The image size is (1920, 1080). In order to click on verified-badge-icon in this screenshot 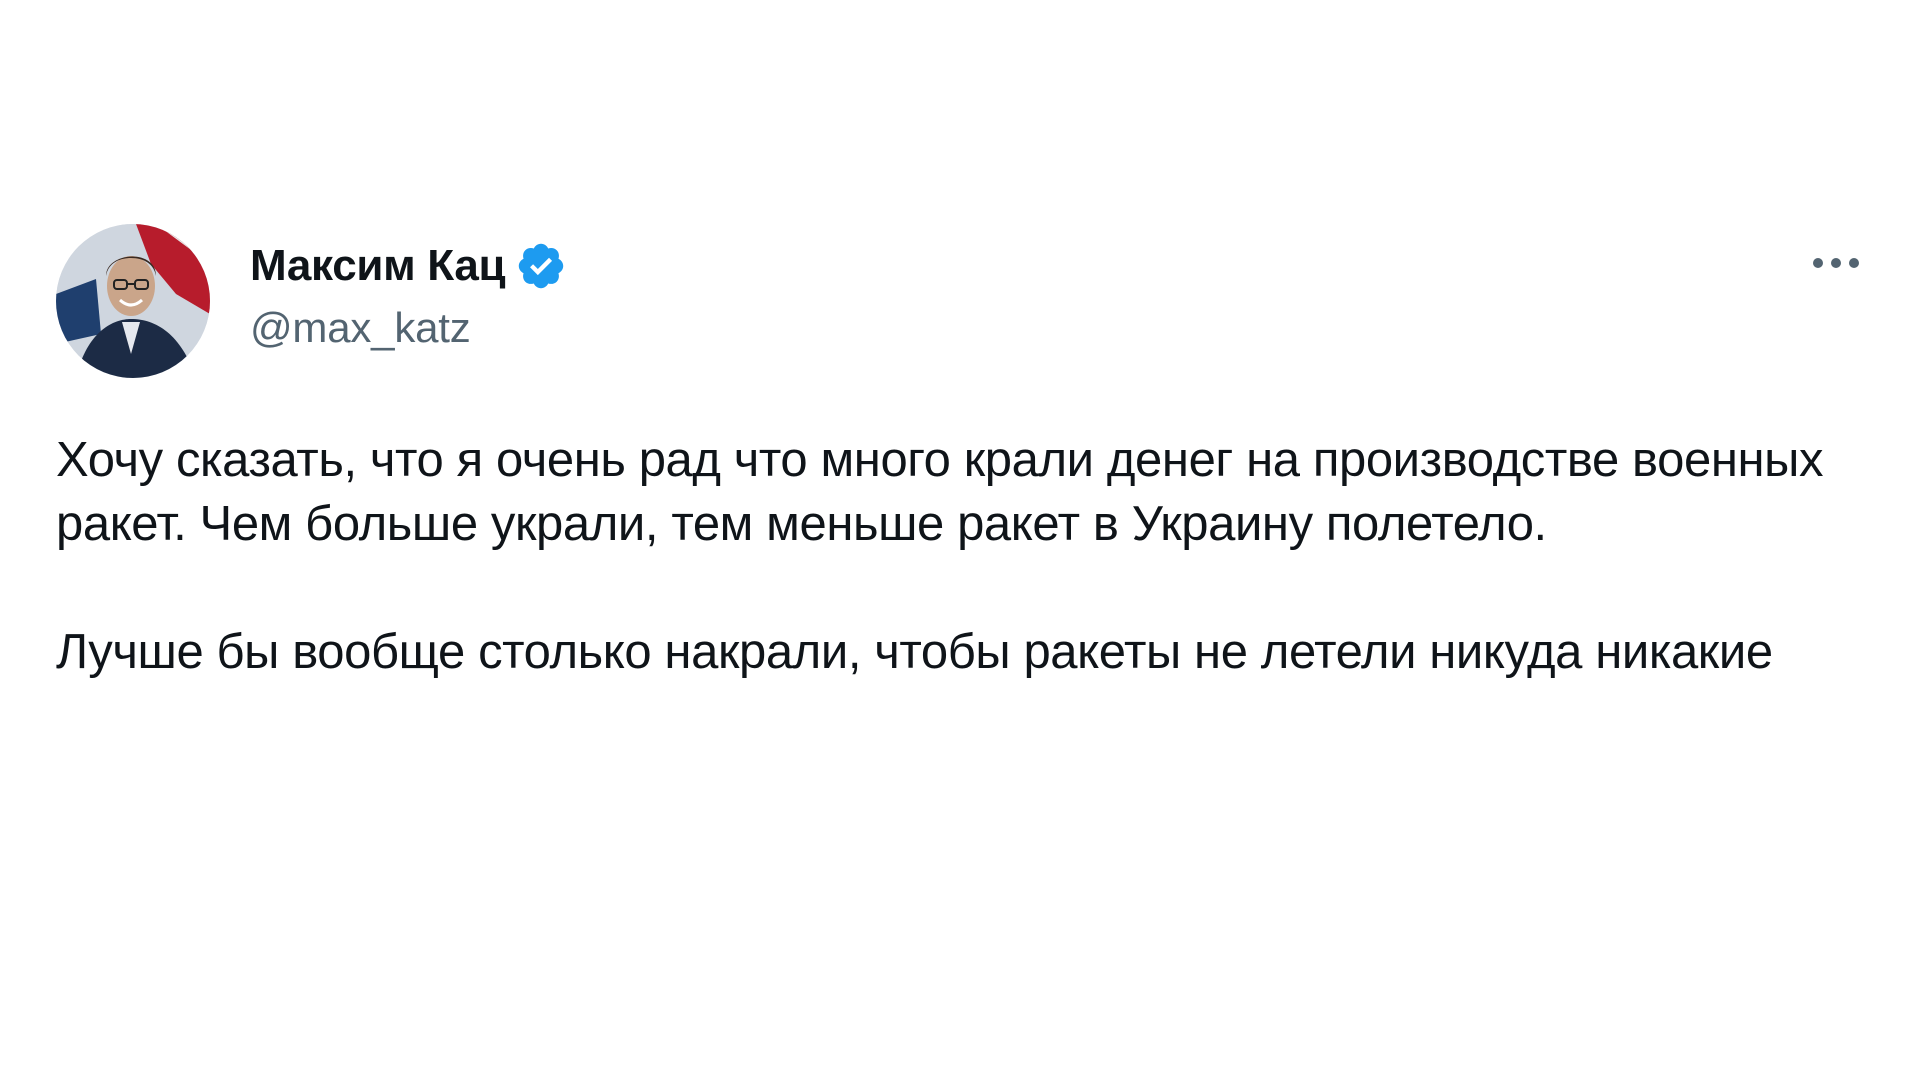, I will do `click(541, 266)`.